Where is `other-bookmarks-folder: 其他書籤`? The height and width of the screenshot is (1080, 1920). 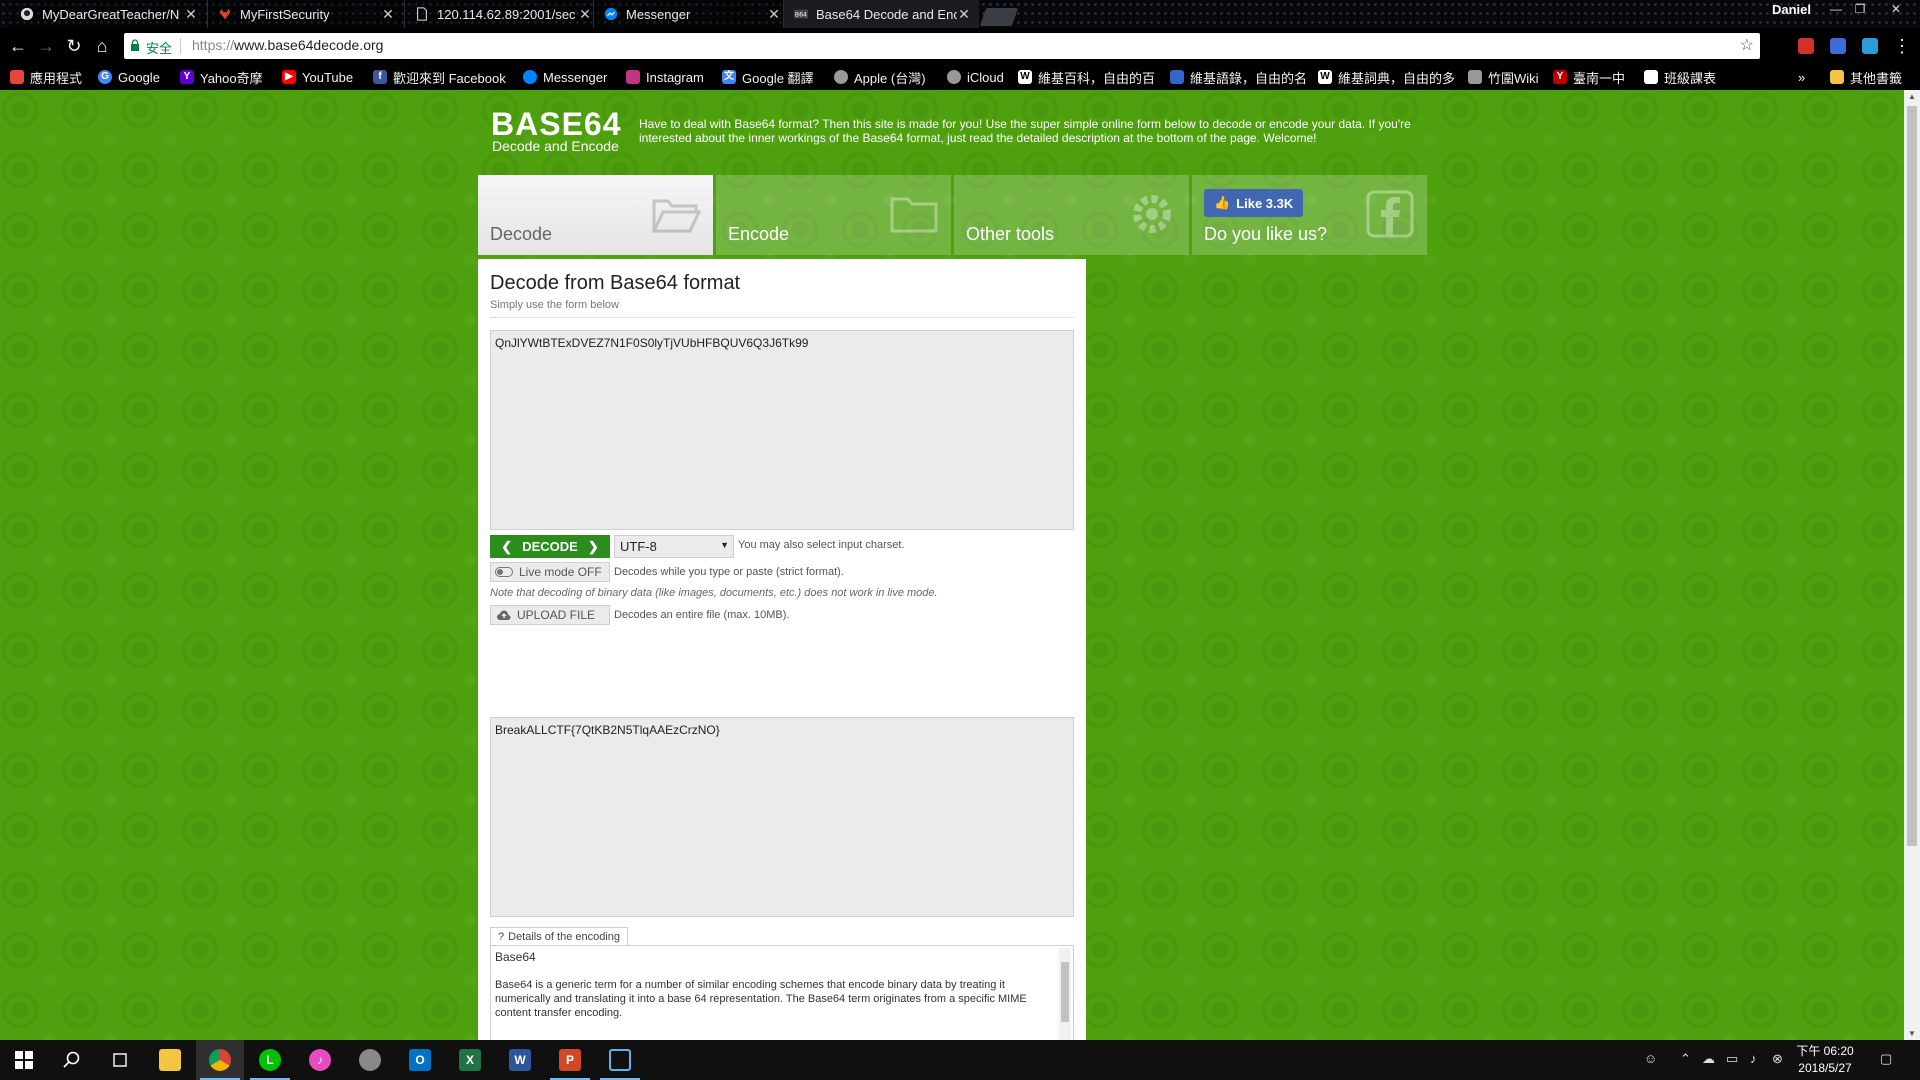
other-bookmarks-folder: 其他書籤 is located at coordinates (1866, 77).